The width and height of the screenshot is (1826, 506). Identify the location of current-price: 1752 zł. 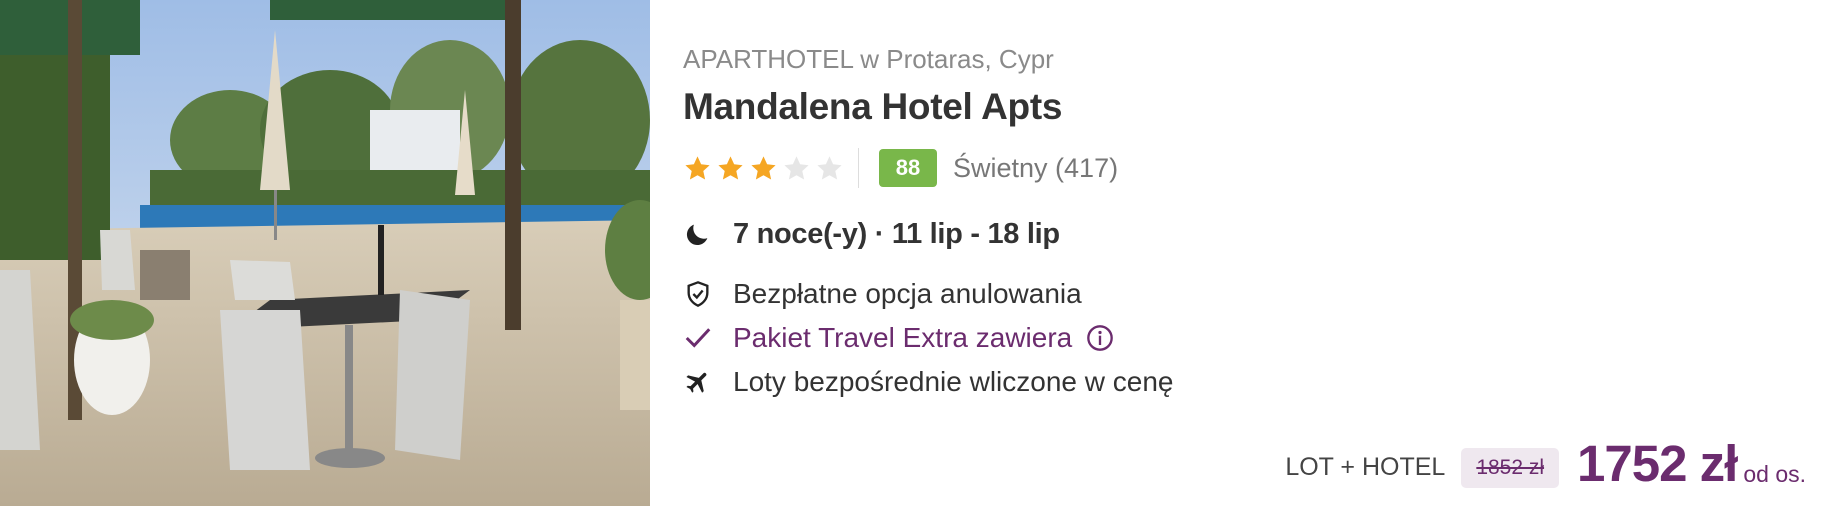
(1657, 463).